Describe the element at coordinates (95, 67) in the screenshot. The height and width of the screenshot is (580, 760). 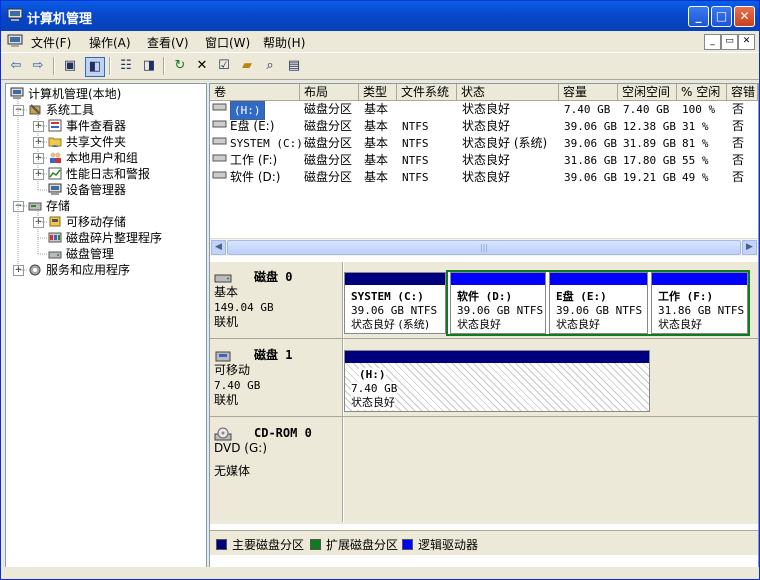
I see `show-tree-icon: ◧` at that location.